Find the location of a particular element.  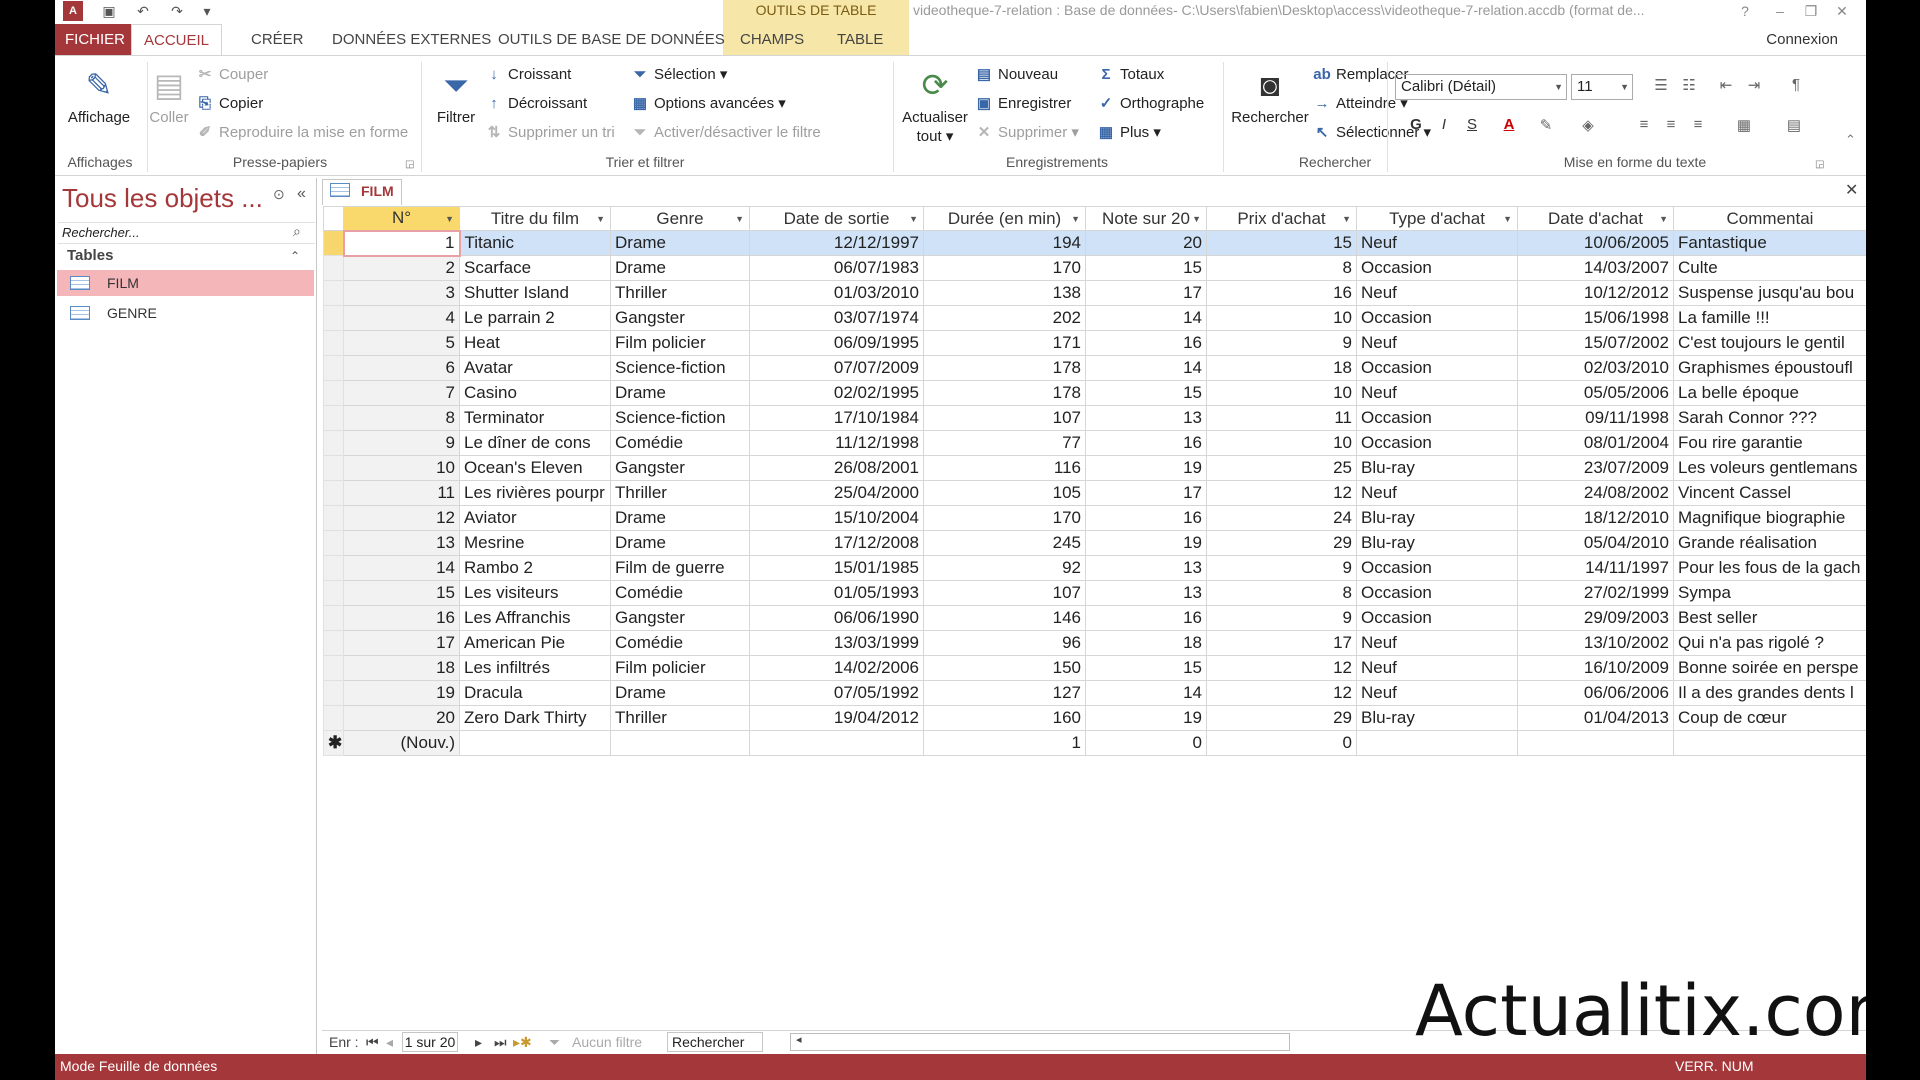

alternate-row-color-icon: ▤ is located at coordinates (1794, 125).